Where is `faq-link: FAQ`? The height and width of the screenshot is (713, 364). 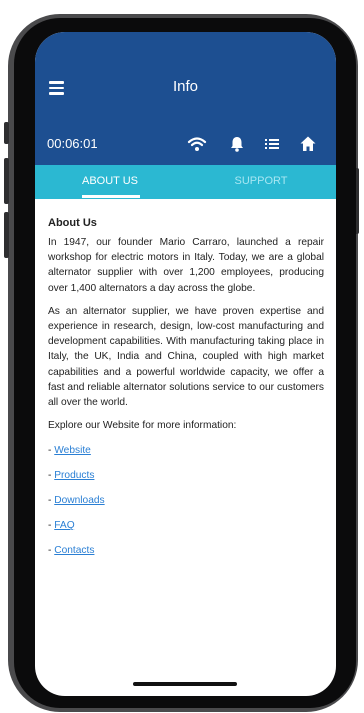 faq-link: FAQ is located at coordinates (64, 525).